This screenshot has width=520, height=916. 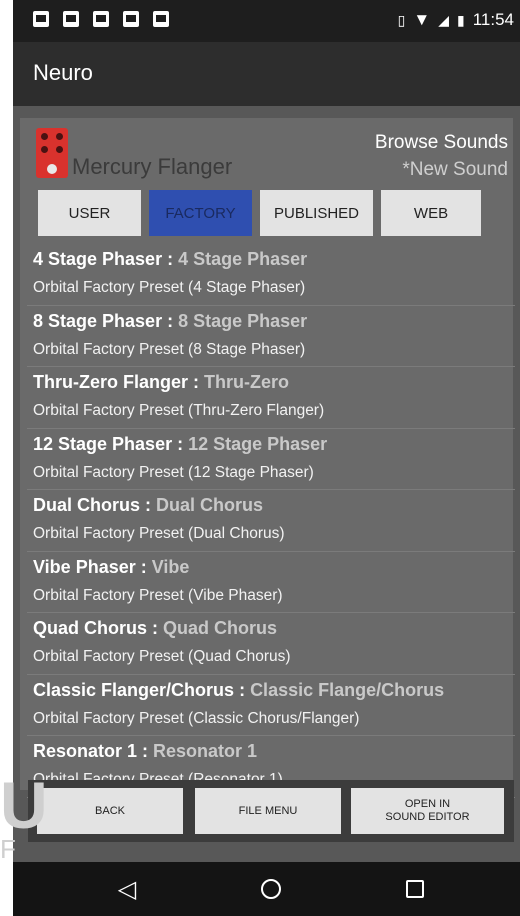 What do you see at coordinates (205, 751) in the screenshot?
I see `preset-short-name: Resonator 1` at bounding box center [205, 751].